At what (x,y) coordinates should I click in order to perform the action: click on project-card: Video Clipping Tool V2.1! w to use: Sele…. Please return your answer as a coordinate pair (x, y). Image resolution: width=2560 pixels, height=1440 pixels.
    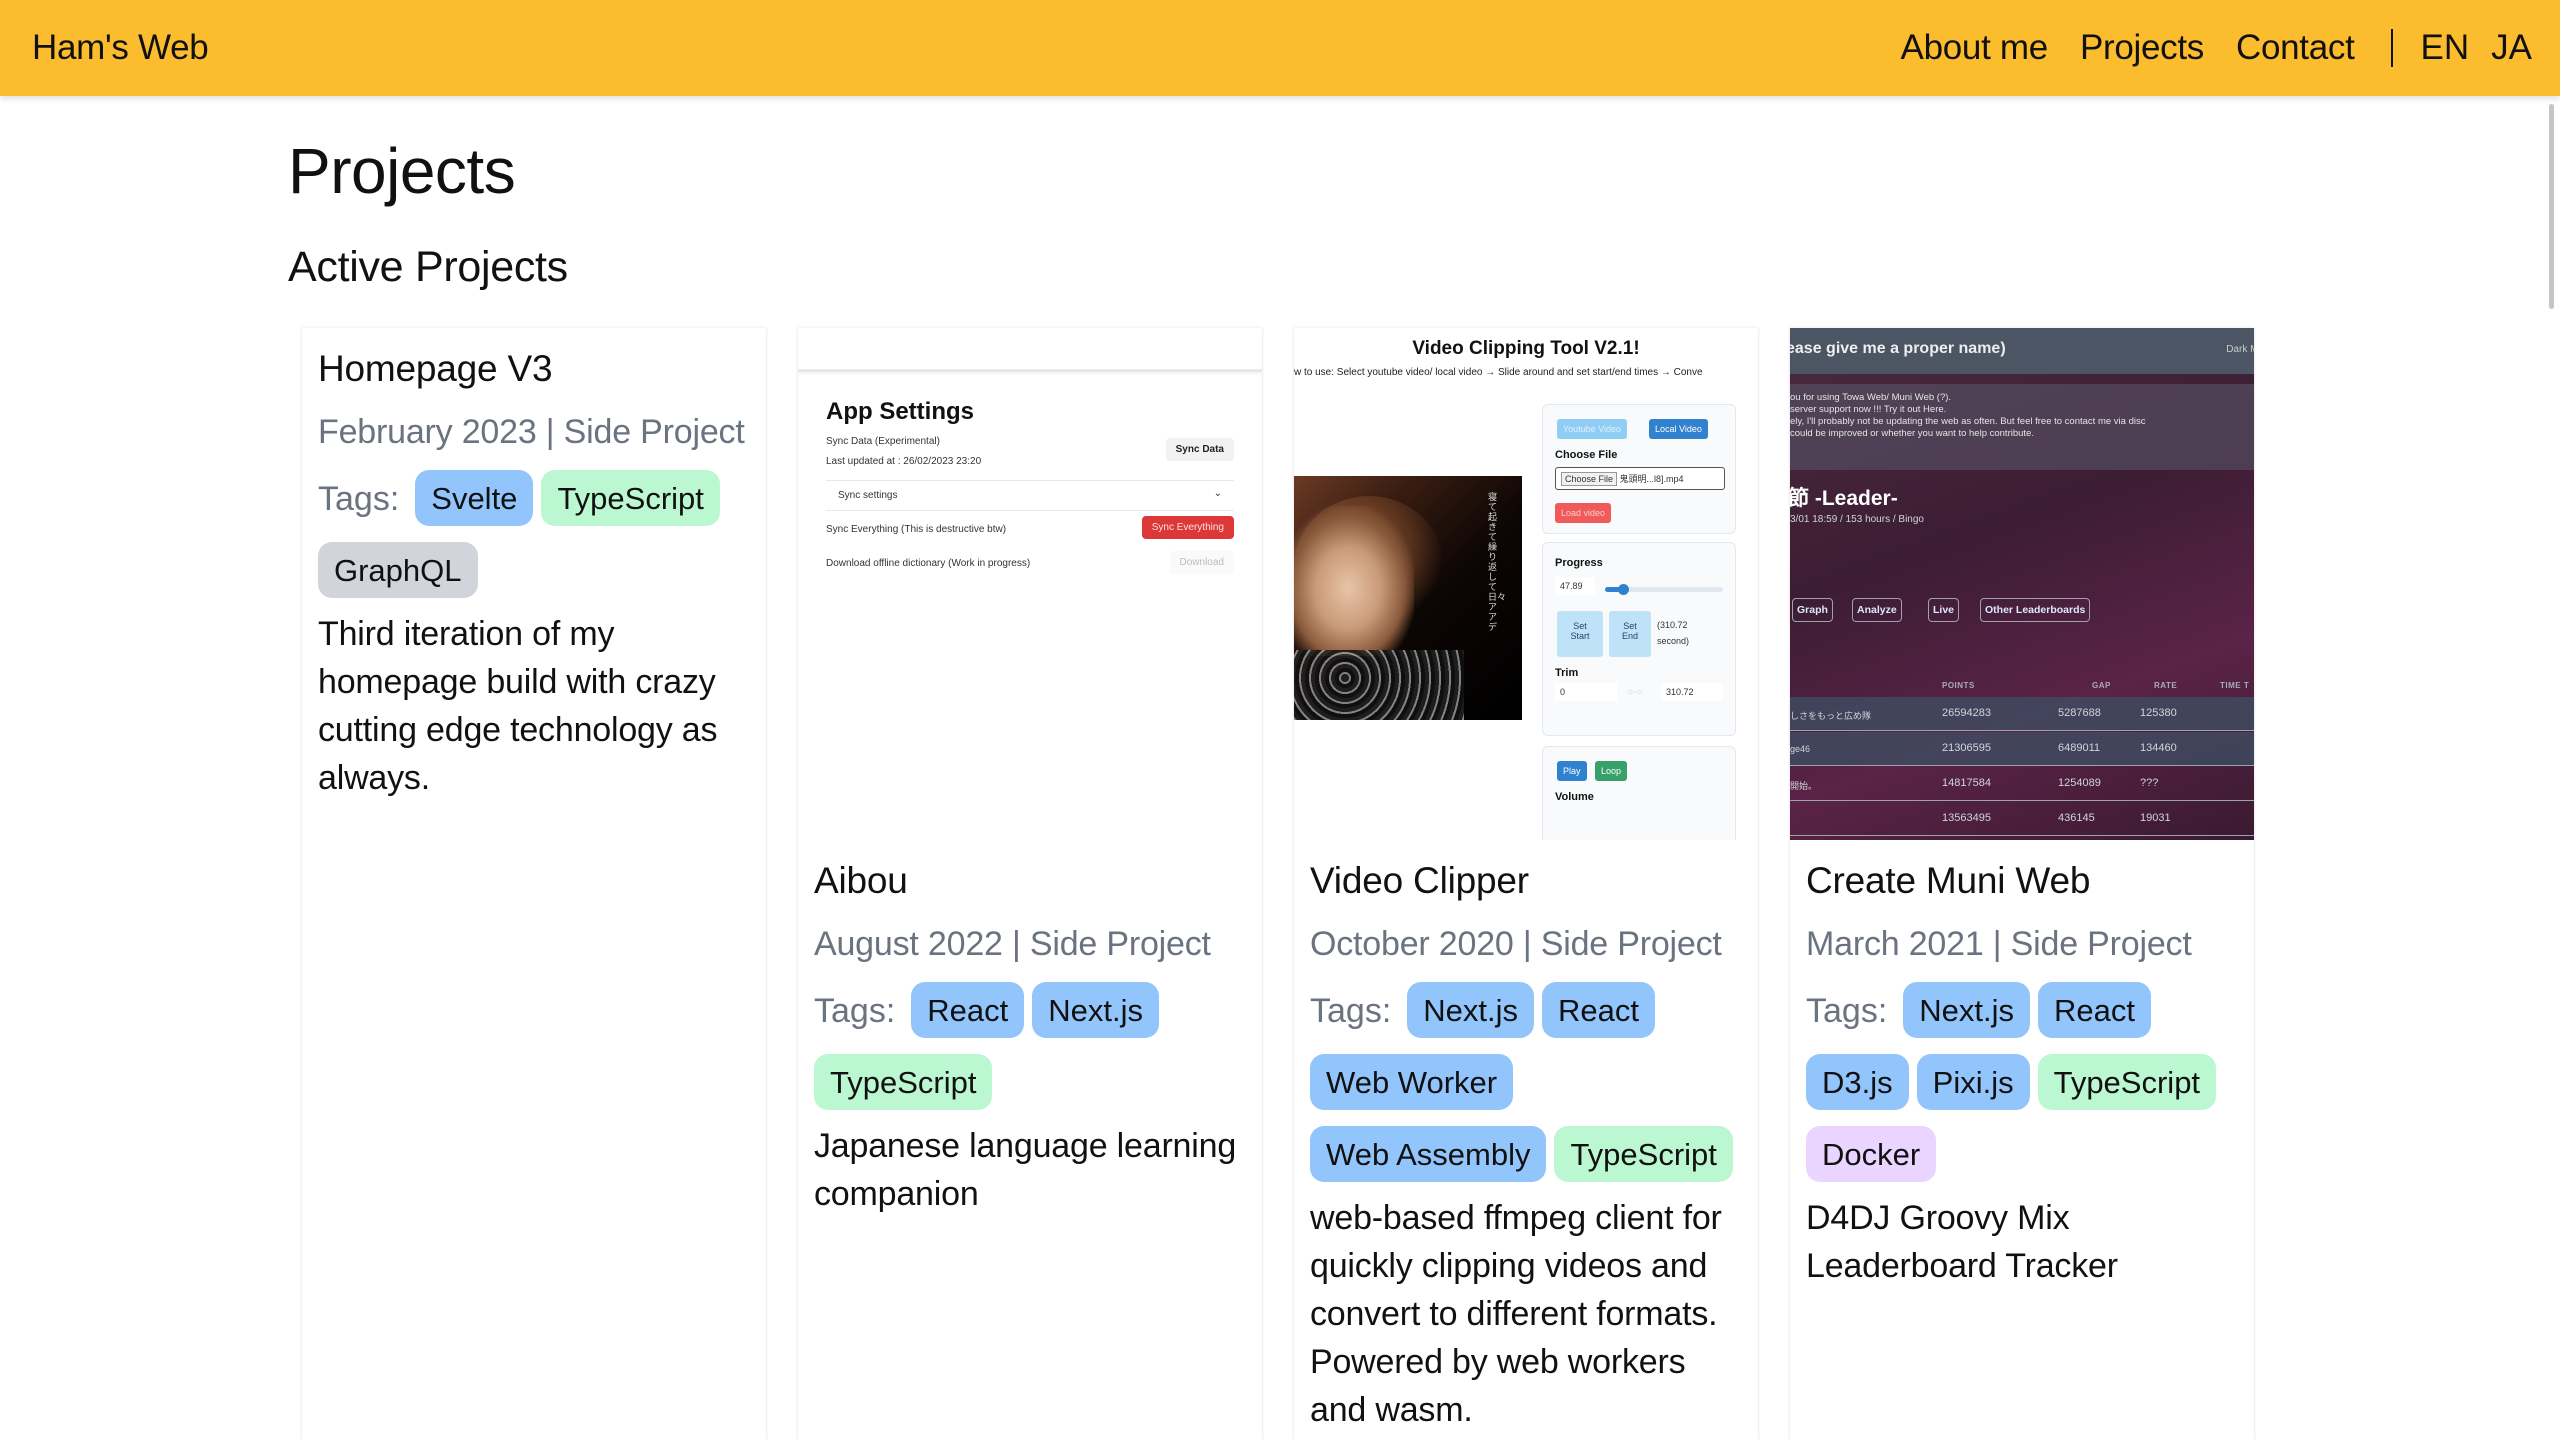
    Looking at the image, I should click on (1526, 884).